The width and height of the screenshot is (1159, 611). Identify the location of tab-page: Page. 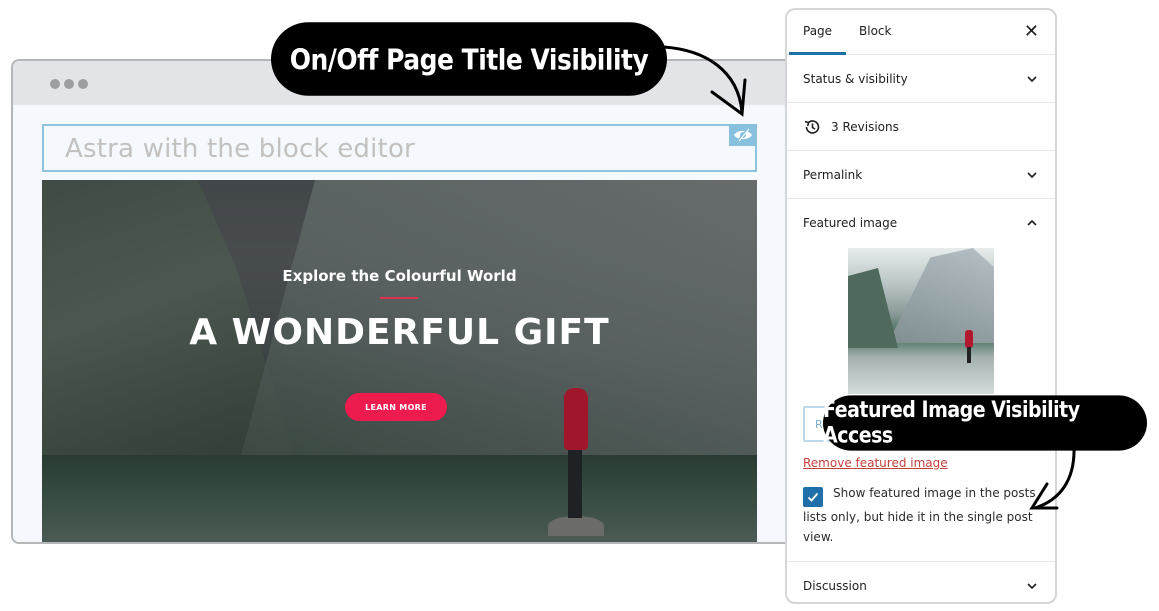
(817, 31).